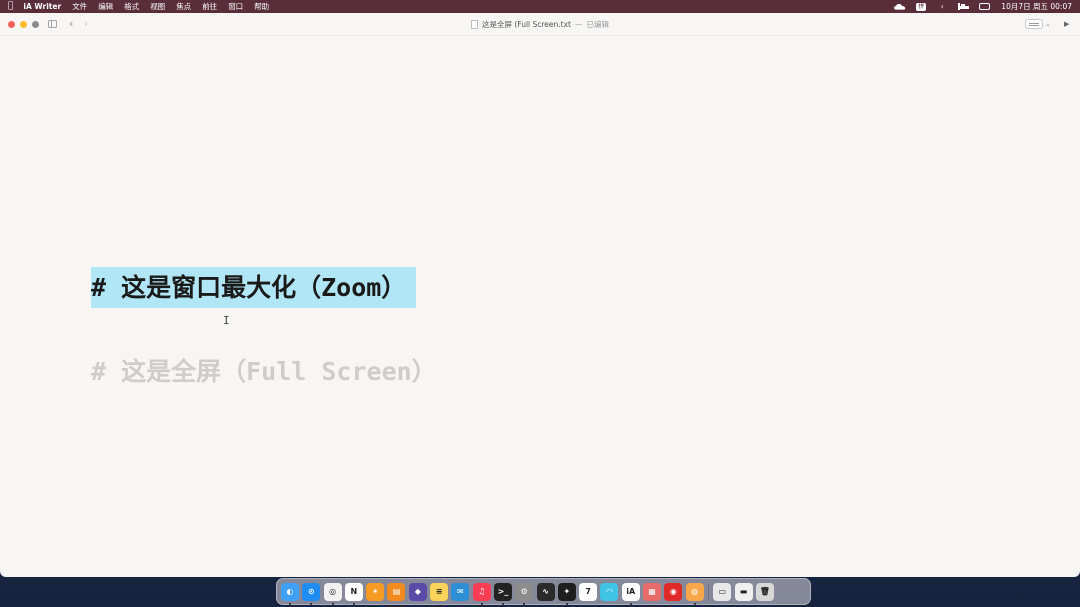 The image size is (1080, 607). What do you see at coordinates (79, 6) in the screenshot?
I see `menu-file: 文件` at bounding box center [79, 6].